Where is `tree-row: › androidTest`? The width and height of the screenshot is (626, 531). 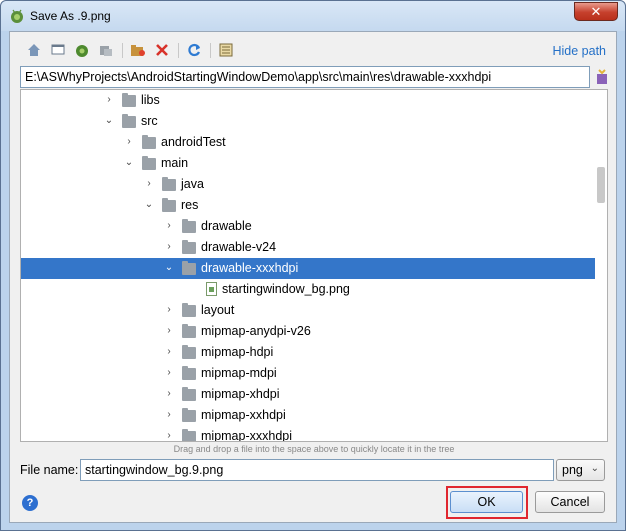
tree-row: › androidTest is located at coordinates (308, 142).